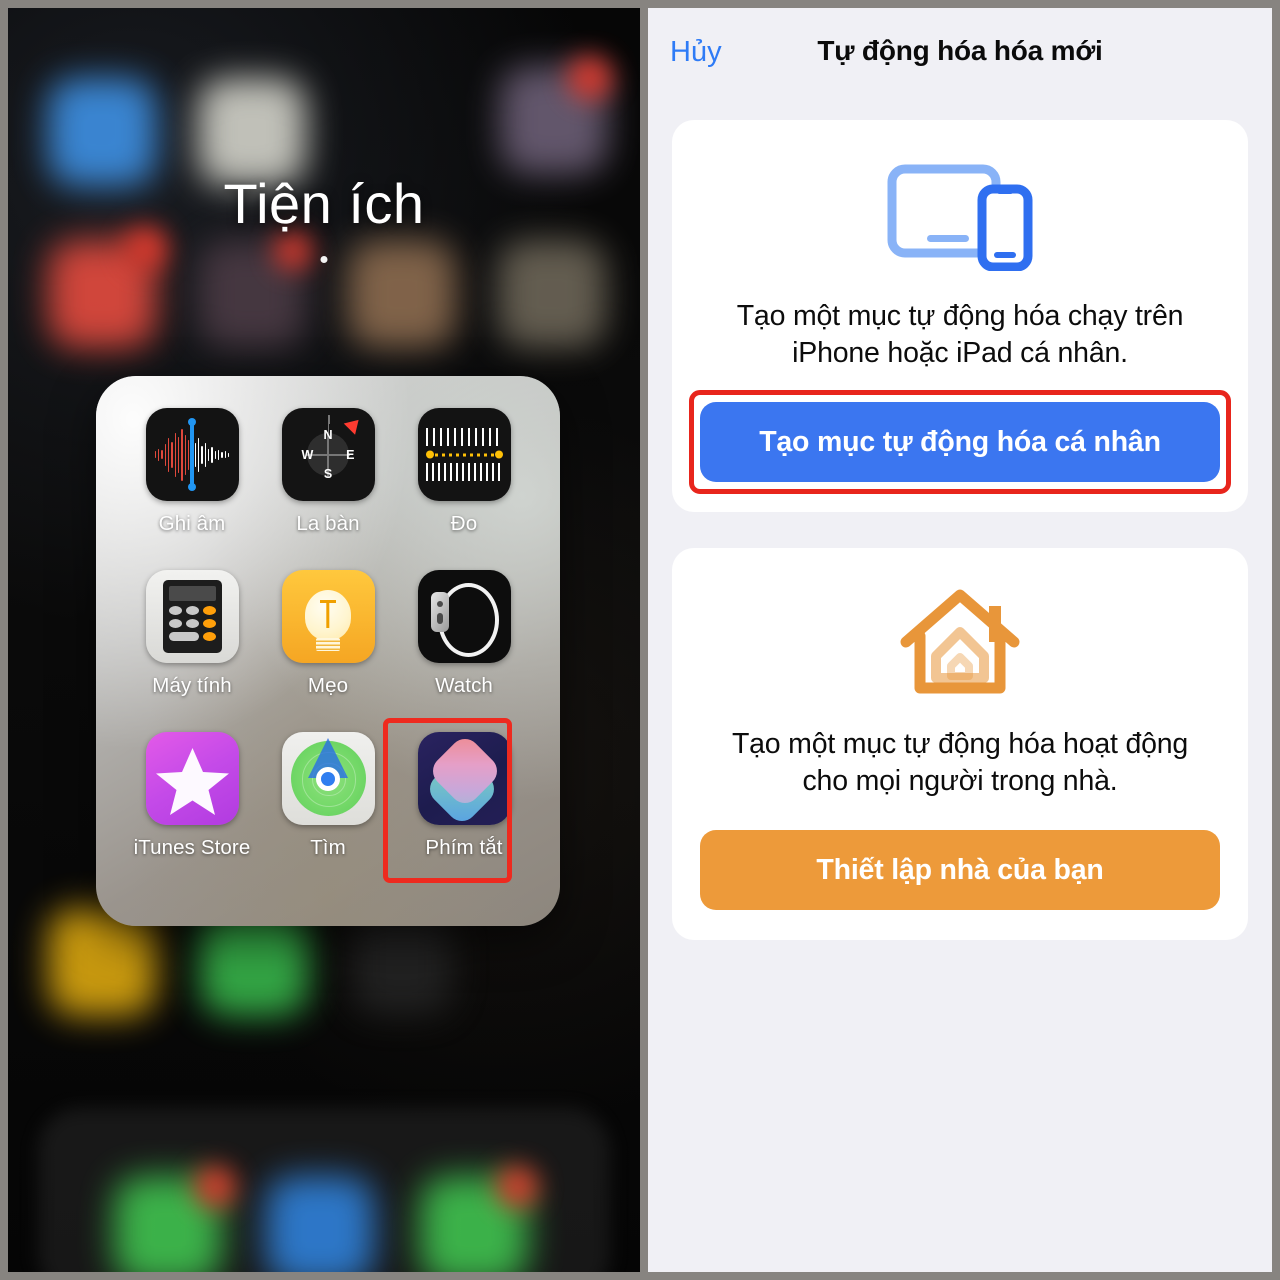 This screenshot has width=1280, height=1280. I want to click on create-personal-automation-button: Tạo mục tự động hóa cá nhân, so click(960, 442).